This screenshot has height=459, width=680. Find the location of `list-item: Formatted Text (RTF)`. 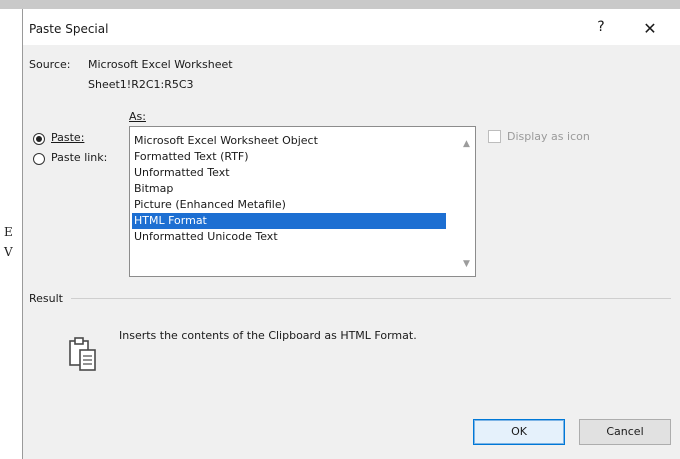

list-item: Formatted Text (RTF) is located at coordinates (289, 157).